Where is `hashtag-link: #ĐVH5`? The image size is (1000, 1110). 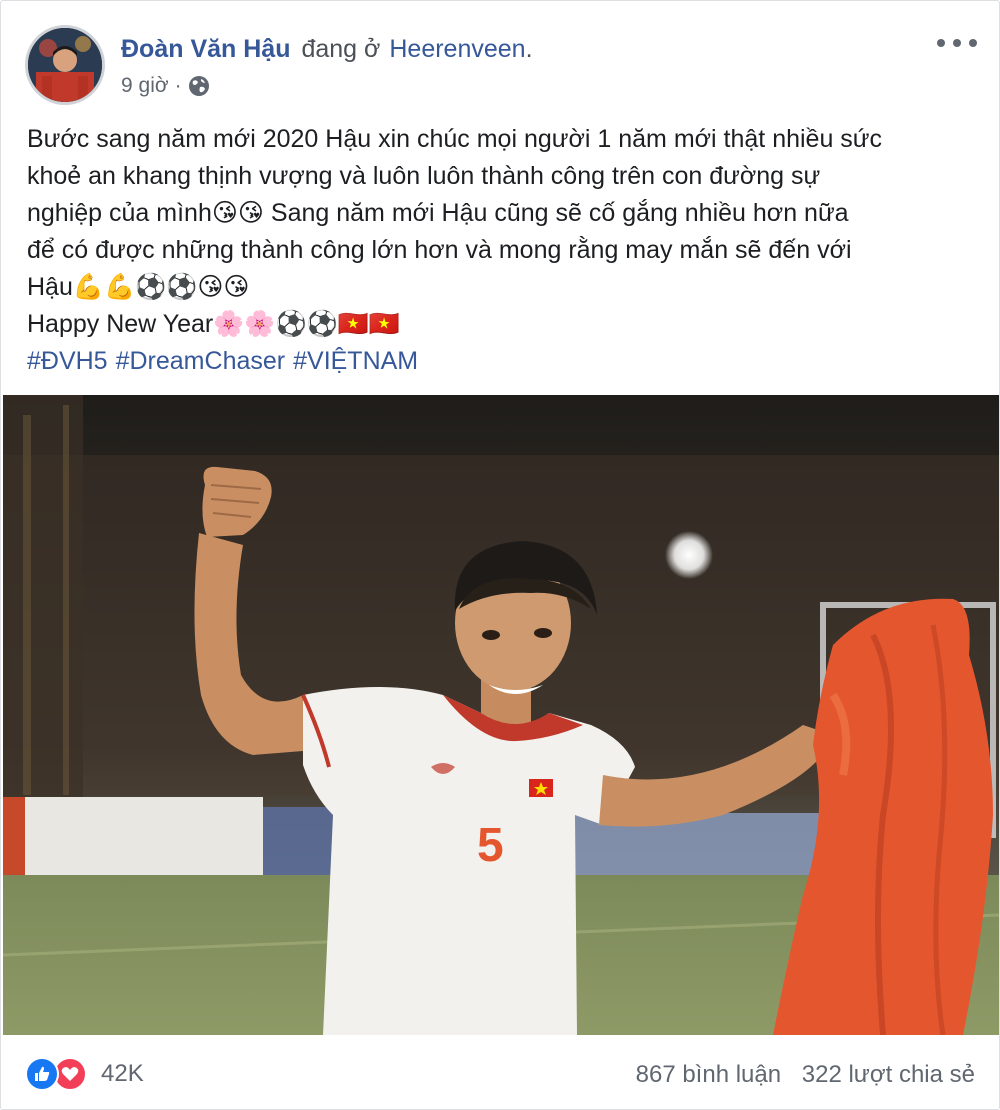 hashtag-link: #ĐVH5 is located at coordinates (67, 361).